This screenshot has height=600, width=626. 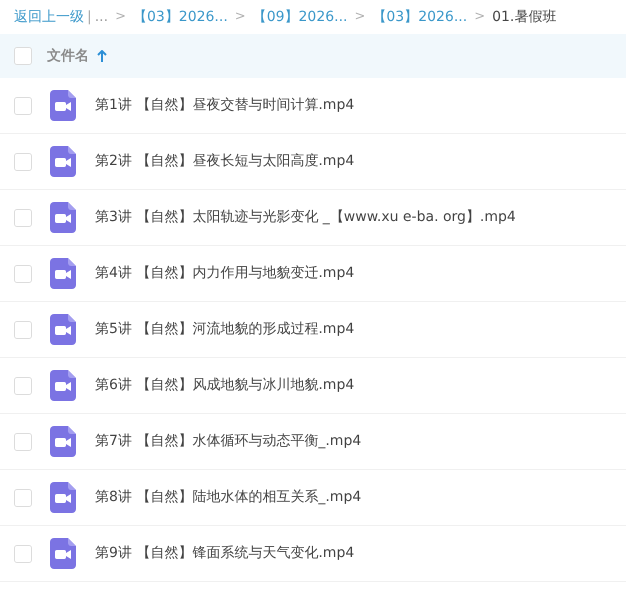 What do you see at coordinates (305, 217) in the screenshot?
I see `file-name: 第3讲 【自然】太阳轨迹与光影变化 _【www.xu e-ba. org】.mp4` at bounding box center [305, 217].